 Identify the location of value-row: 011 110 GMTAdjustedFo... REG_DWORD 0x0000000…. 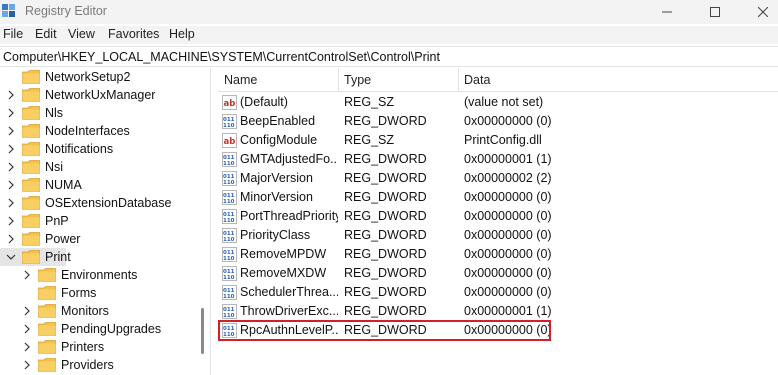
(498, 159).